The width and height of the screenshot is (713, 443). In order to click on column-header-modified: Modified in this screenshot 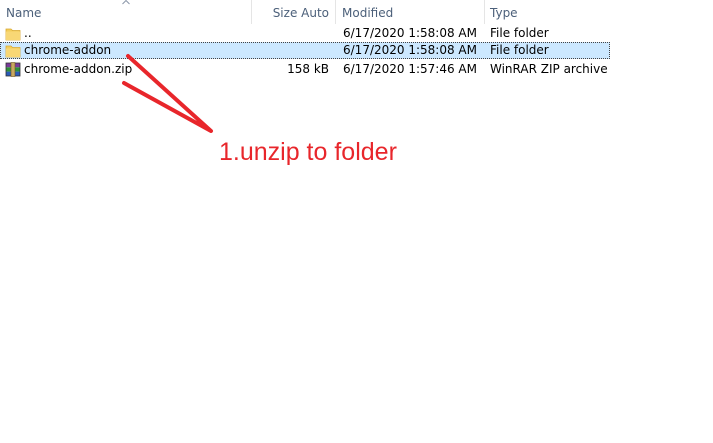, I will do `click(412, 12)`.